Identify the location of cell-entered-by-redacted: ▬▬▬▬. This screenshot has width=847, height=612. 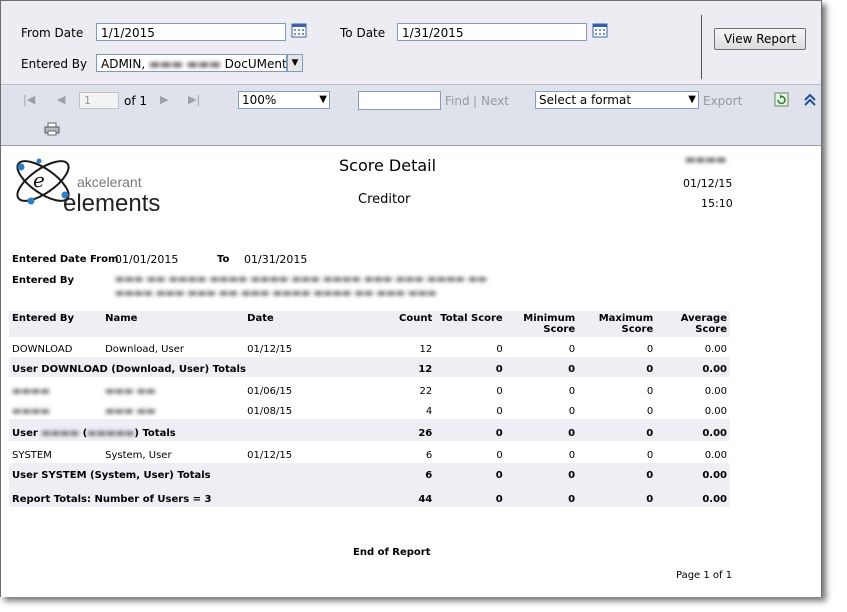
(31, 391).